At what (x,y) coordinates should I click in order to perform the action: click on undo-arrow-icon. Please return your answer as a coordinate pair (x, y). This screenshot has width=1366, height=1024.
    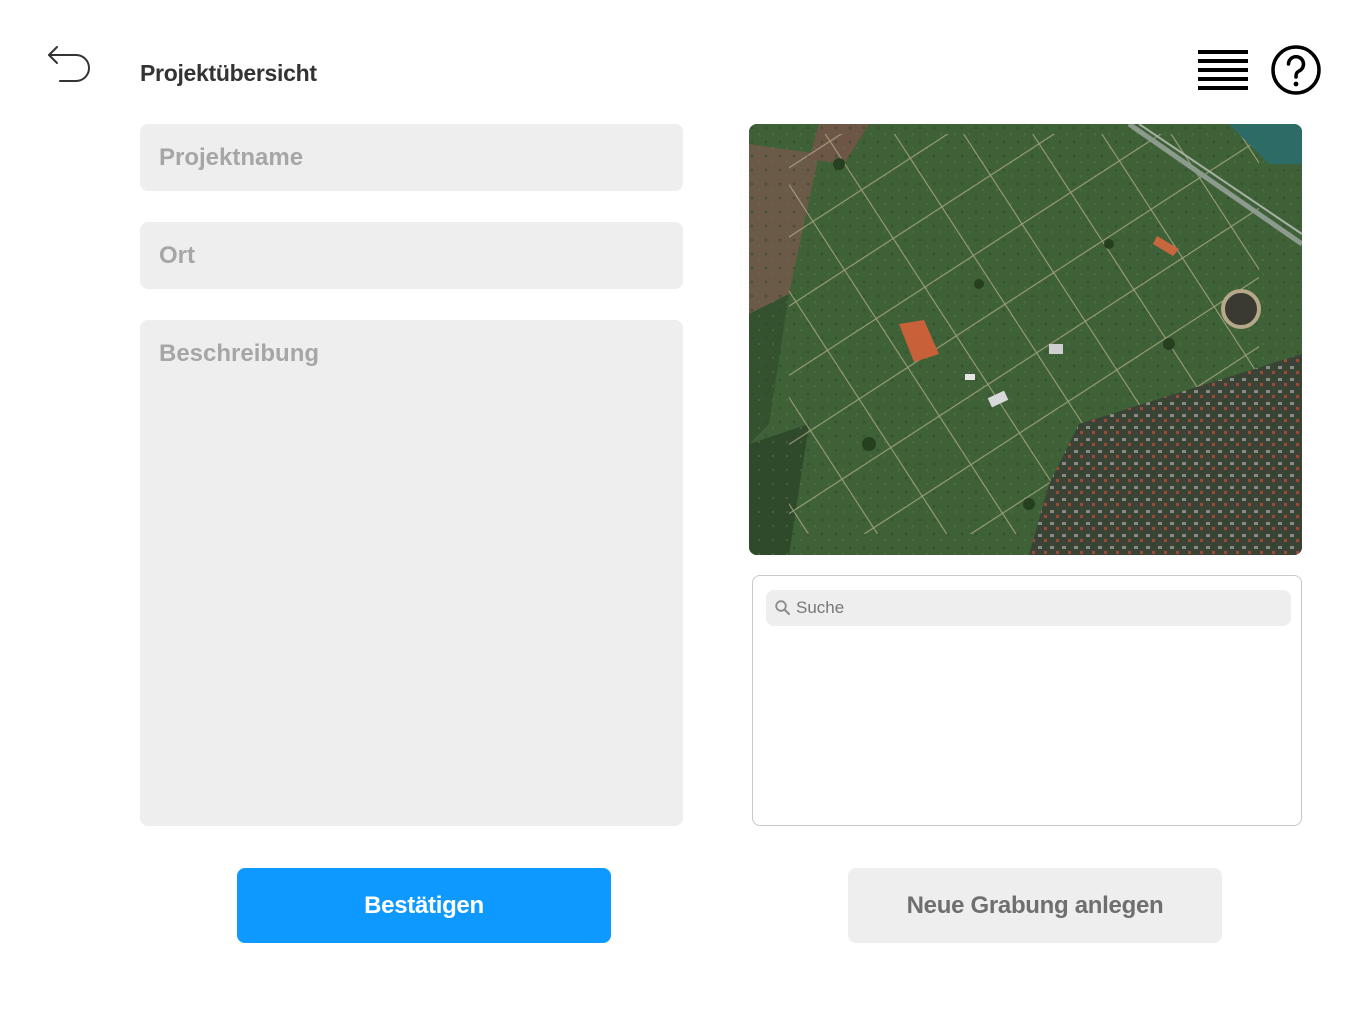
    Looking at the image, I should click on (69, 64).